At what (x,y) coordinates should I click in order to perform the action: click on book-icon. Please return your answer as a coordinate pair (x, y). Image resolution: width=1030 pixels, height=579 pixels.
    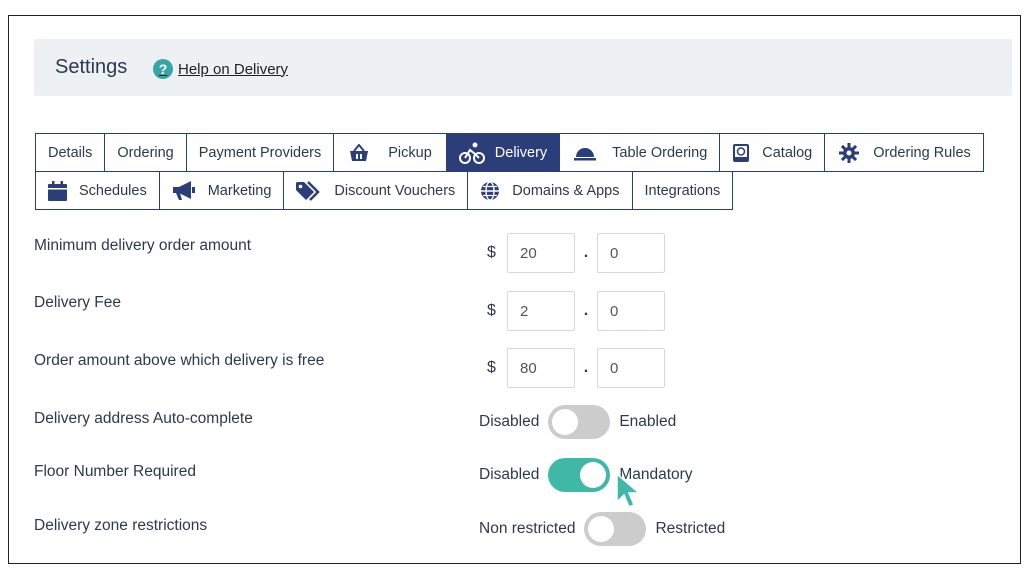
    Looking at the image, I should click on (741, 153).